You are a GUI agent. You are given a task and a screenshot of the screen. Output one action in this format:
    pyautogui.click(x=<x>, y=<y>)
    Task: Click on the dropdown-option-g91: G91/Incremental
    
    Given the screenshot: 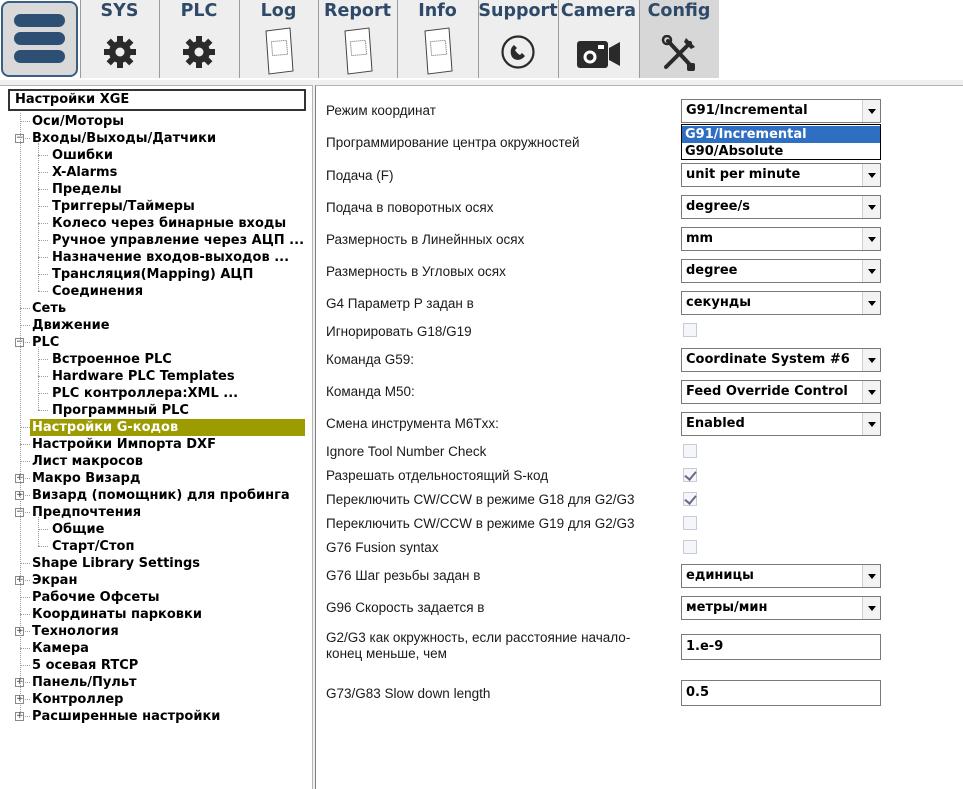 What is the action you would take?
    pyautogui.click(x=781, y=134)
    